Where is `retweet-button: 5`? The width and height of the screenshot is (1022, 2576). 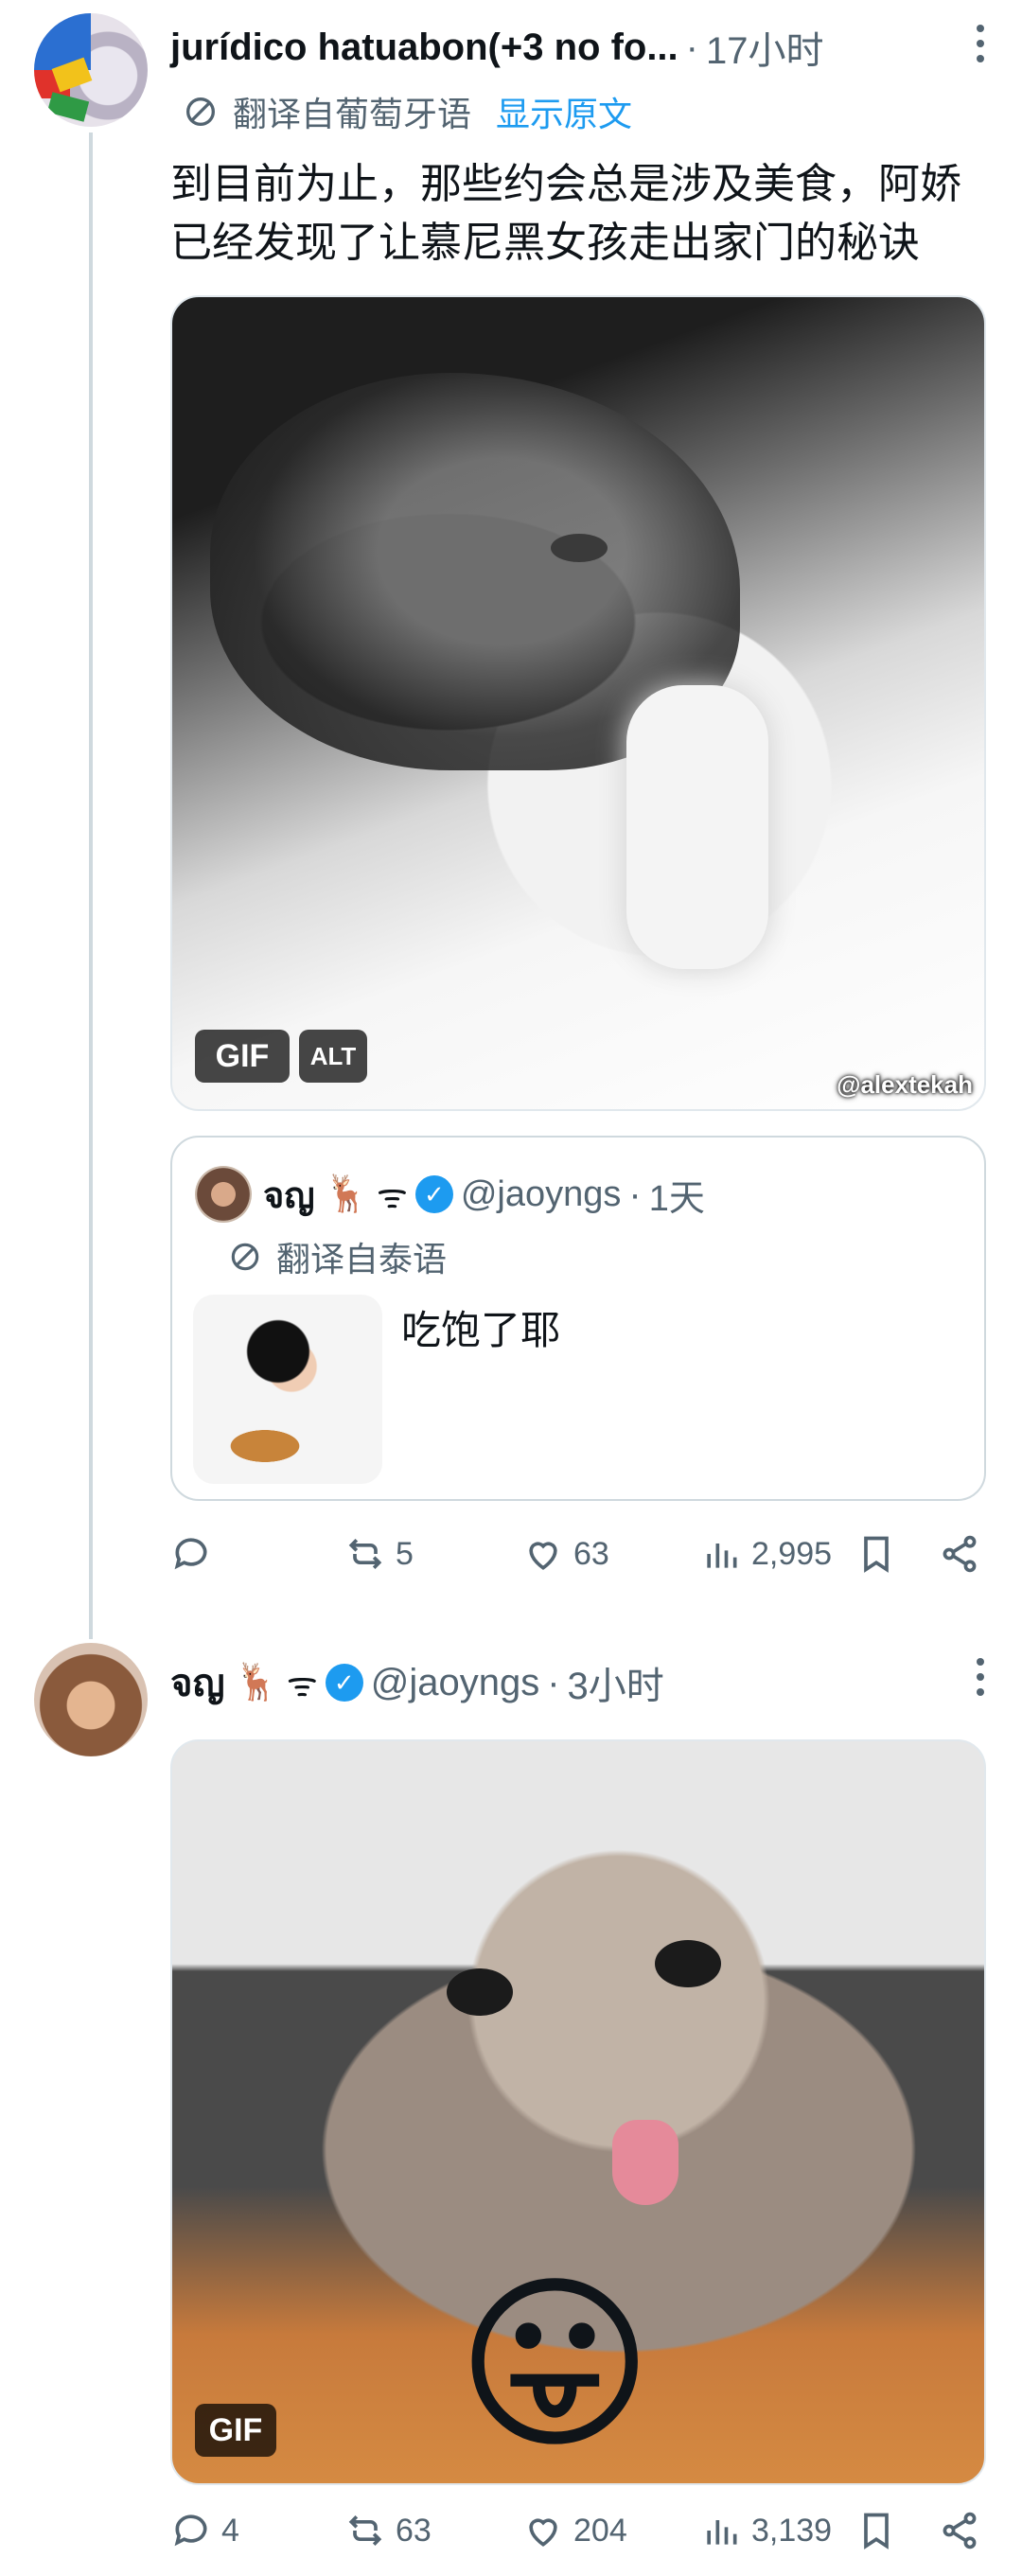 retweet-button: 5 is located at coordinates (379, 1554).